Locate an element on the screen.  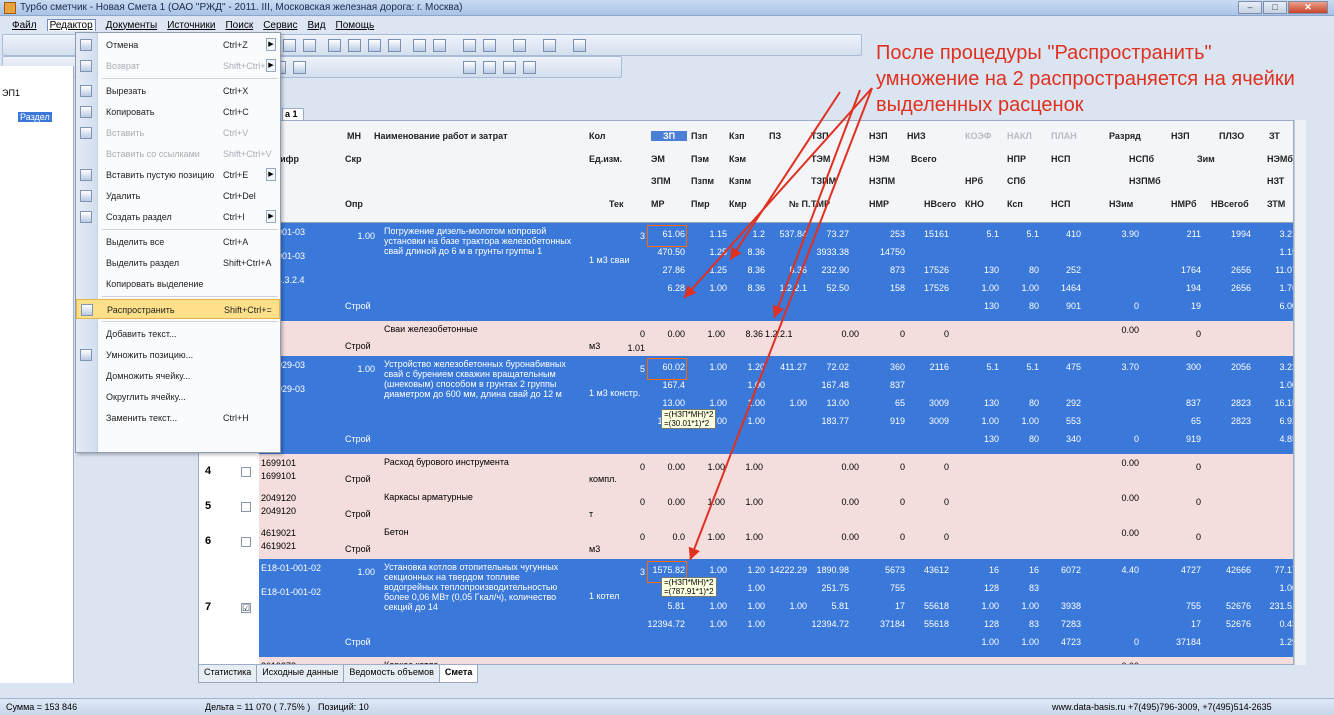
tab-estimate: Смета is located at coordinates (458, 674).